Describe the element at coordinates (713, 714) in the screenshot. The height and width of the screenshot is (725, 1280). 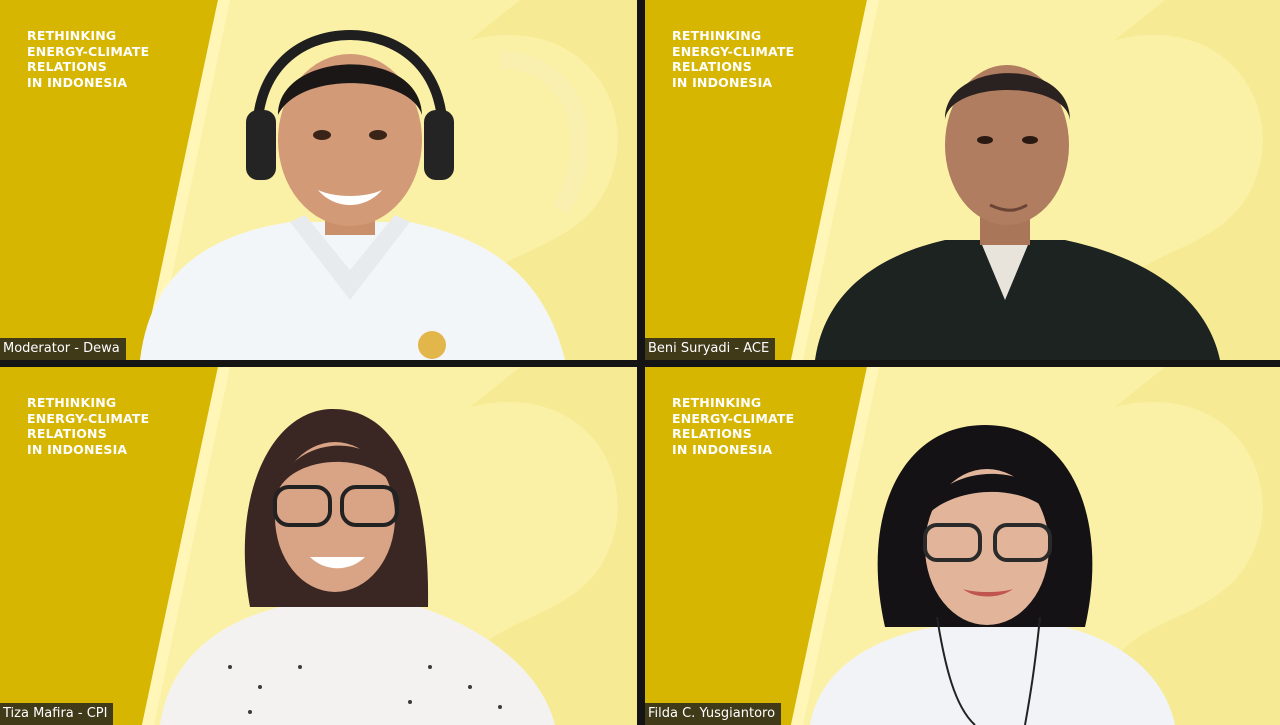
I see `participant-name-label: Filda C. Yusgiantoro` at that location.